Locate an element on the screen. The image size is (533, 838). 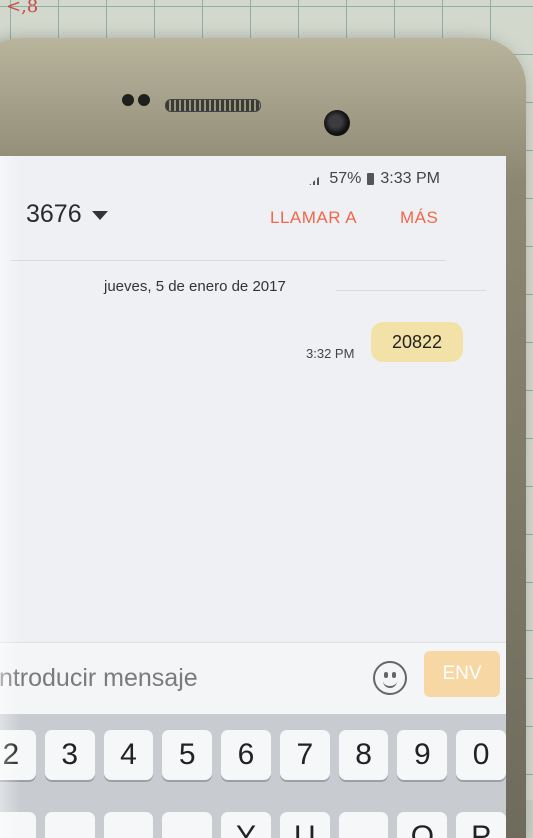
message-timestamp: 3:32 PM is located at coordinates (330, 353).